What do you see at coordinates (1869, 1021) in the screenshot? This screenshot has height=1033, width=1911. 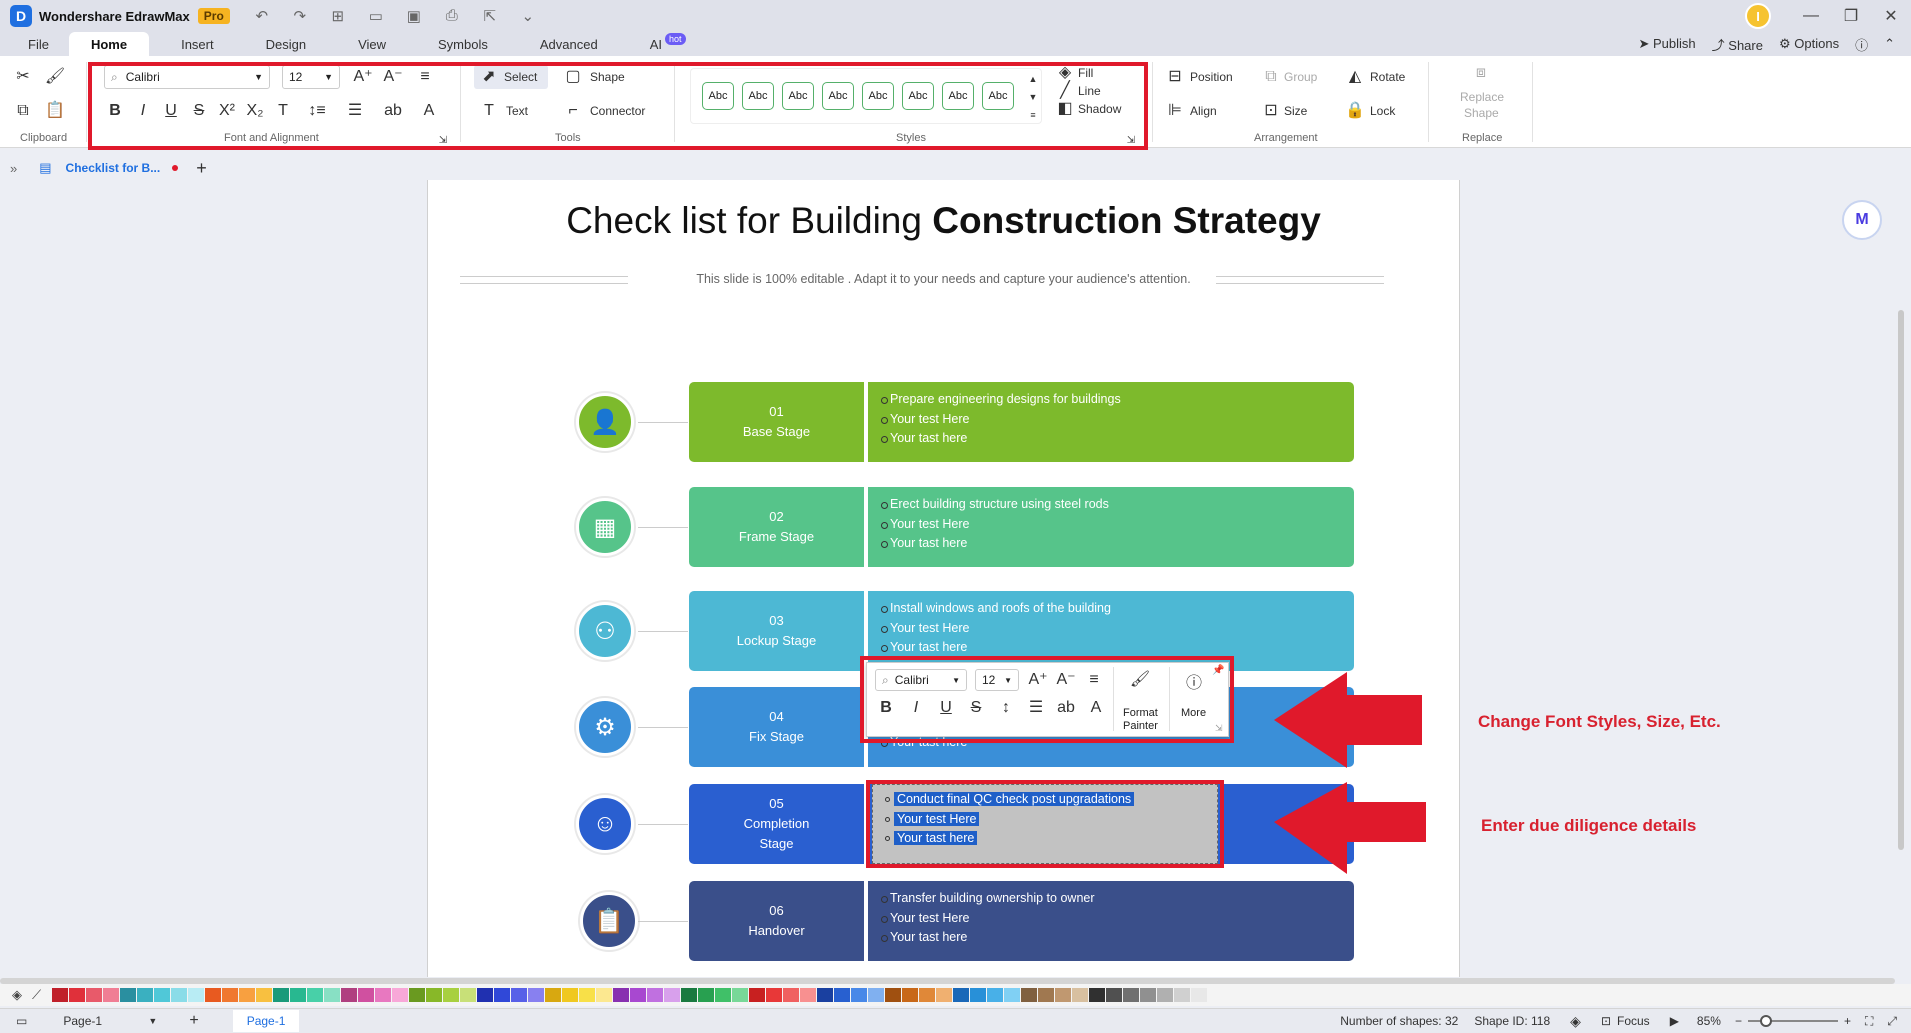 I see `fit-page-icon: ⛶` at bounding box center [1869, 1021].